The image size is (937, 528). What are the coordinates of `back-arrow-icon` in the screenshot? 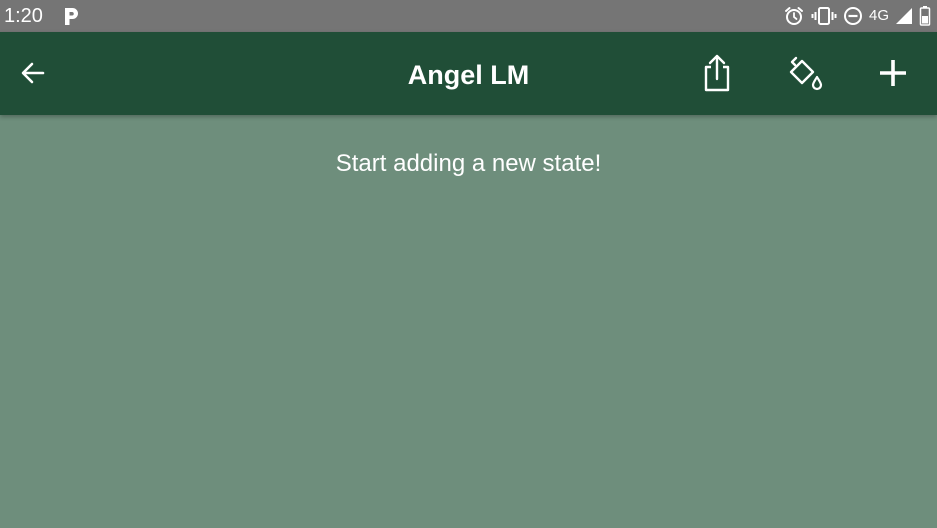 It's located at (33, 74).